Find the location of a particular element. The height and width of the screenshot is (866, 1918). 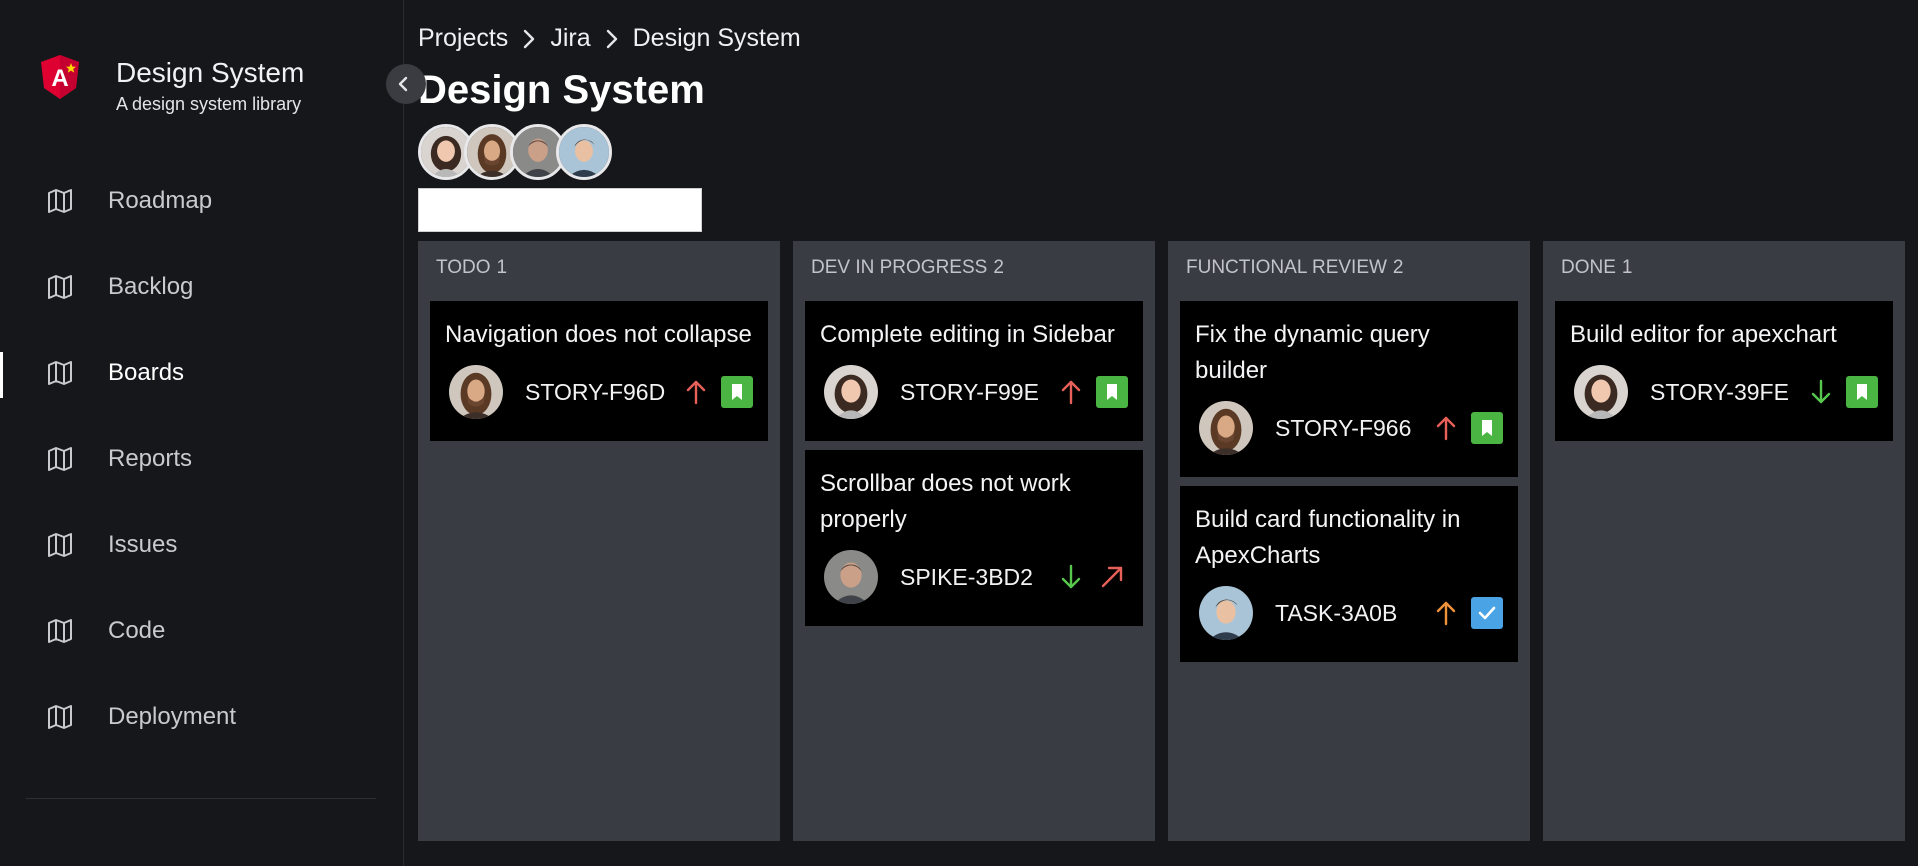

chevron-left-icon is located at coordinates (406, 84).